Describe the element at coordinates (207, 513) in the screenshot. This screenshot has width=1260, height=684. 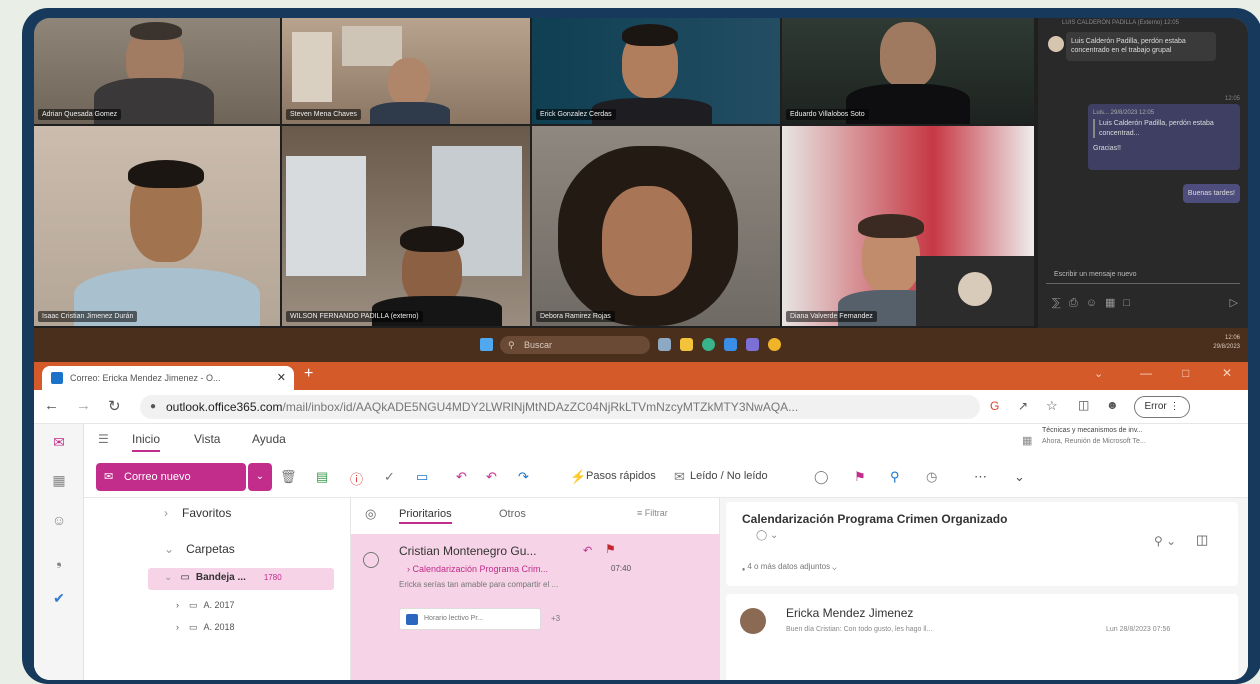
I see `folder-label: Favoritos` at that location.